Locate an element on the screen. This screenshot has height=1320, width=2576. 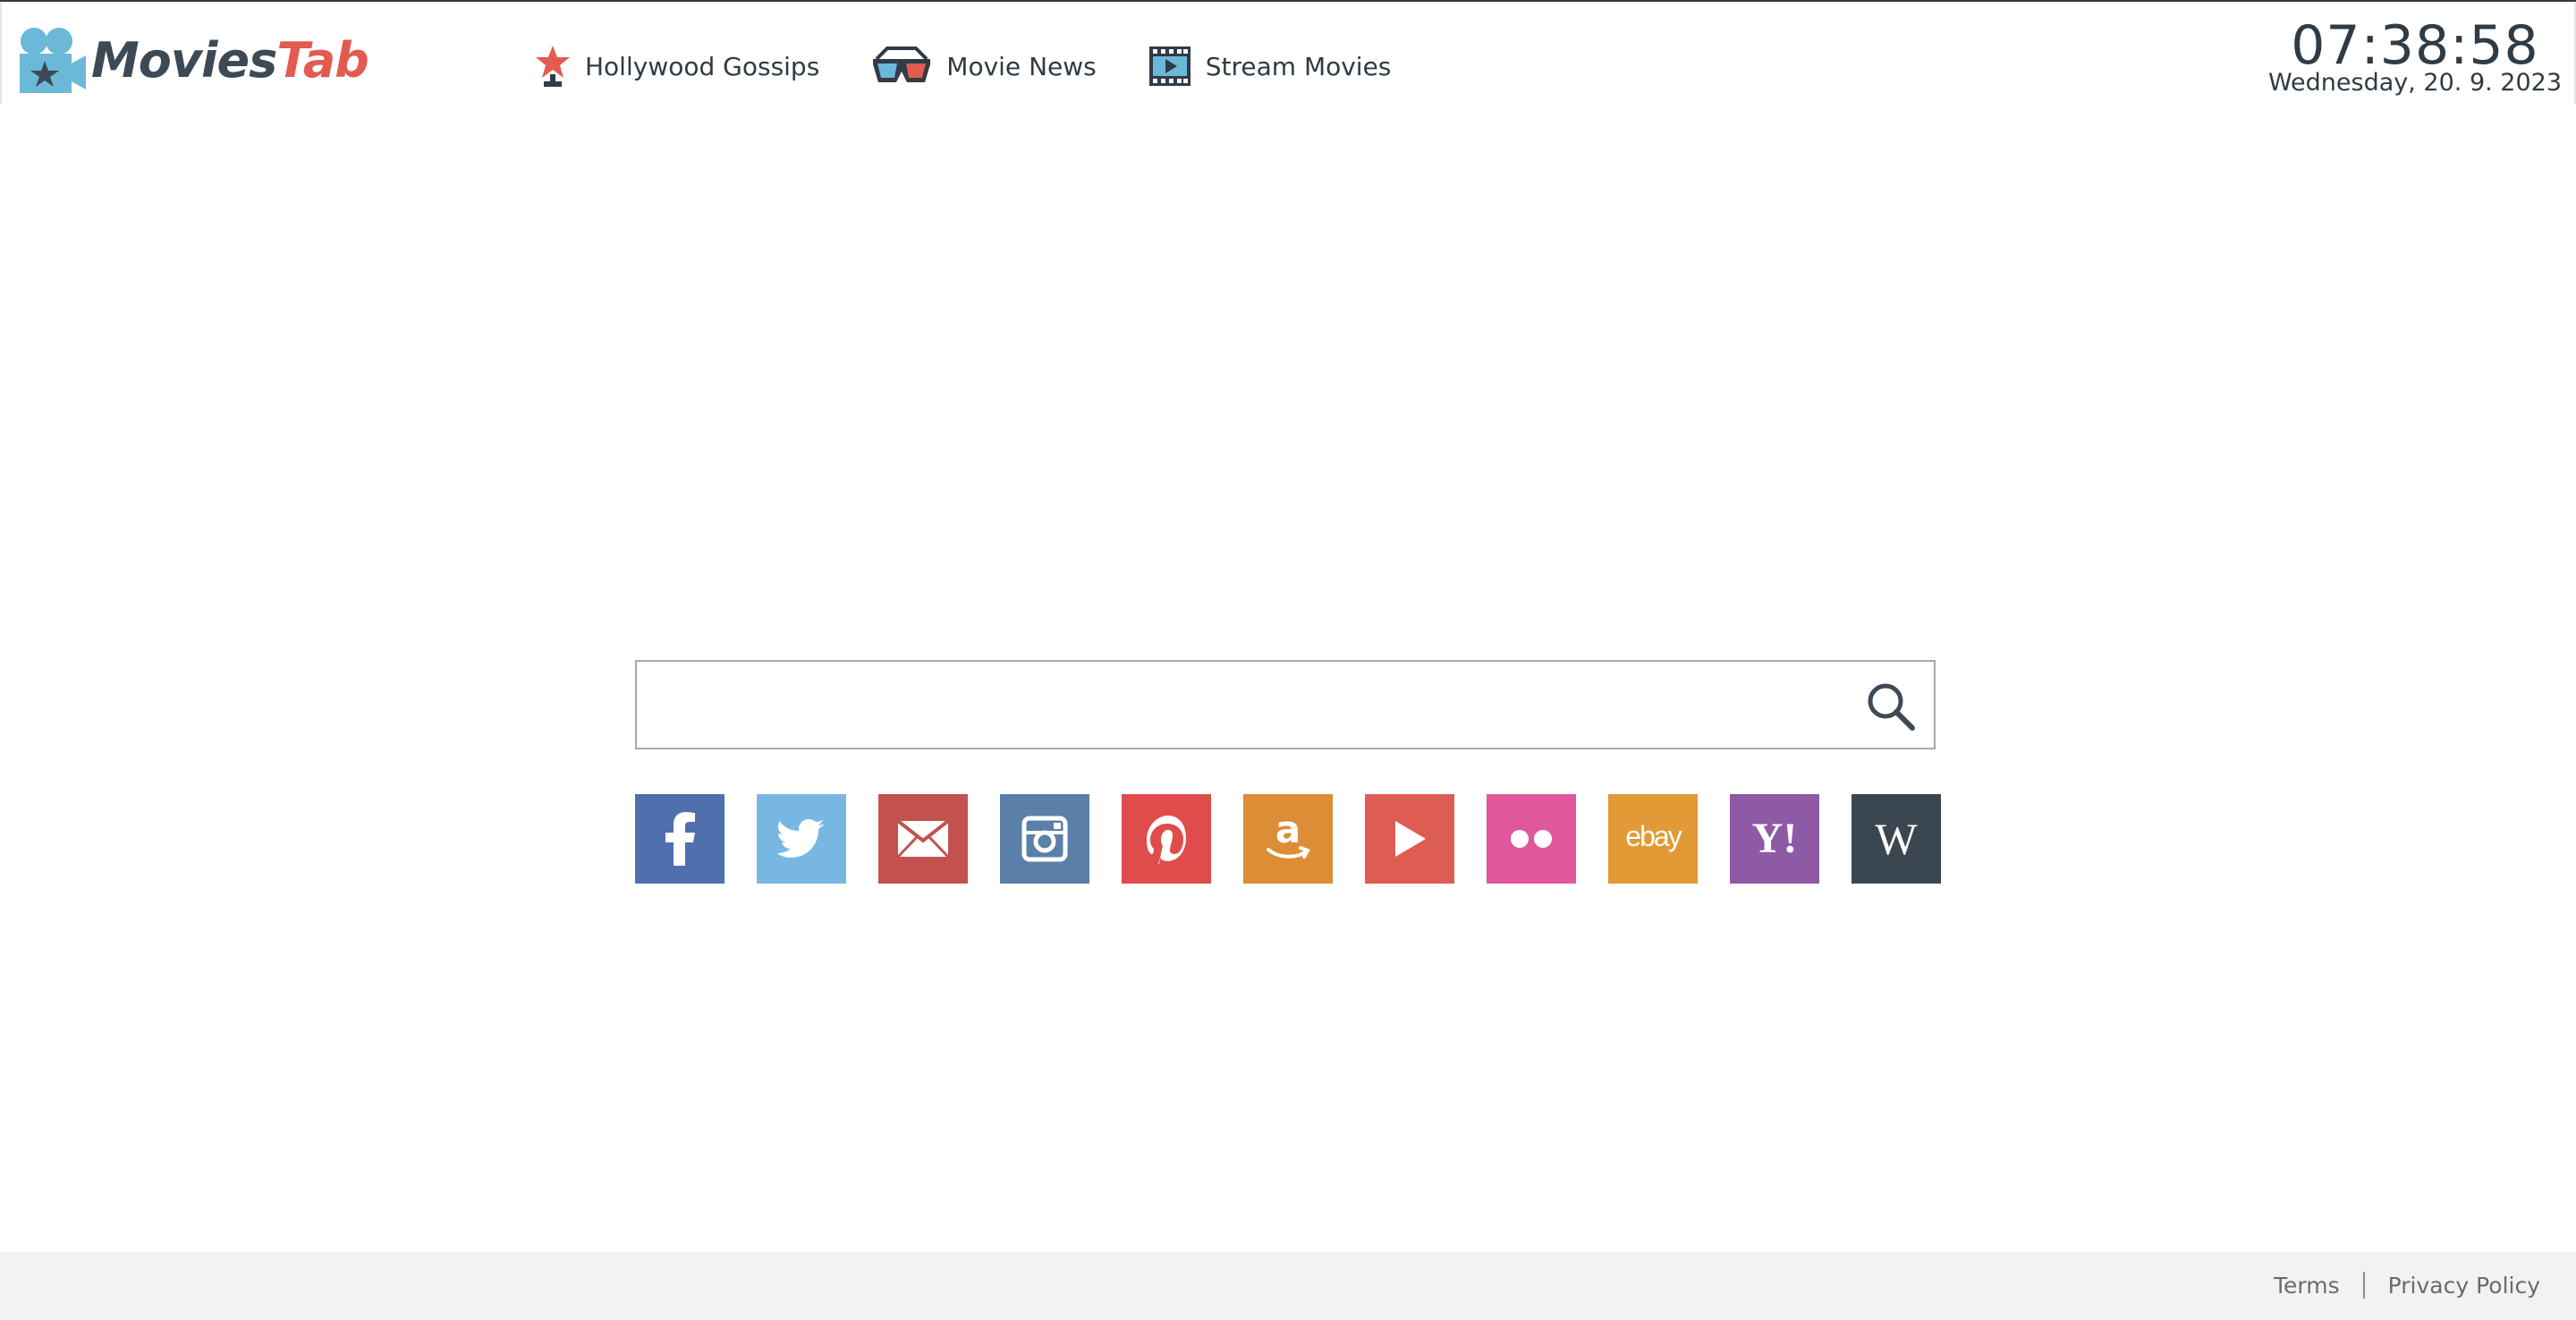
svg-text: a is located at coordinates (1288, 831).